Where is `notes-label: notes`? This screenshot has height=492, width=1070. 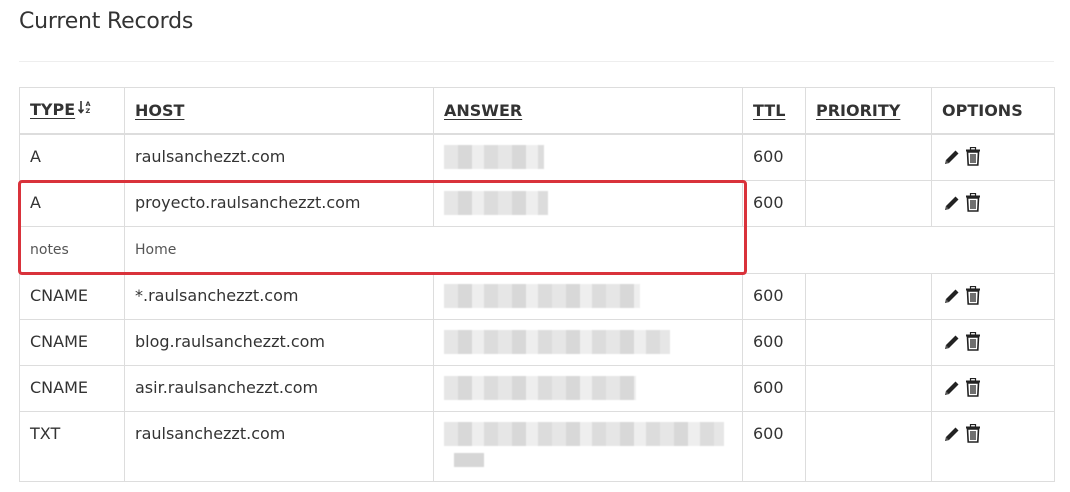
notes-label: notes is located at coordinates (72, 250).